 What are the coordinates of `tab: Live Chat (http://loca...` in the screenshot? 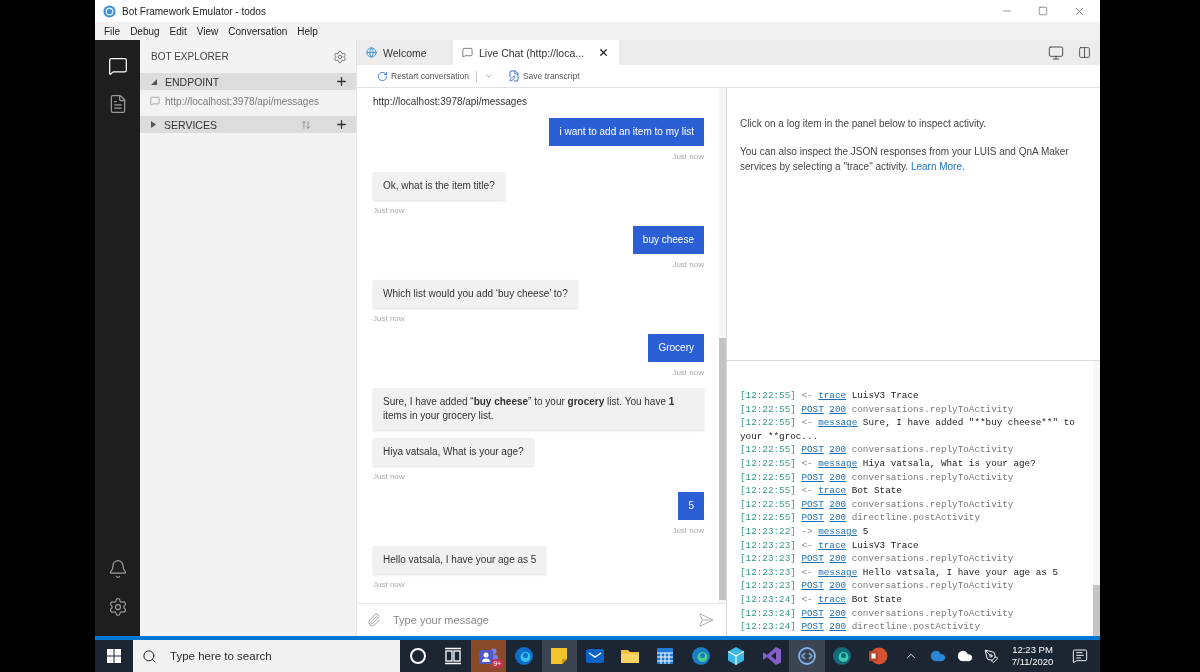 It's located at (536, 52).